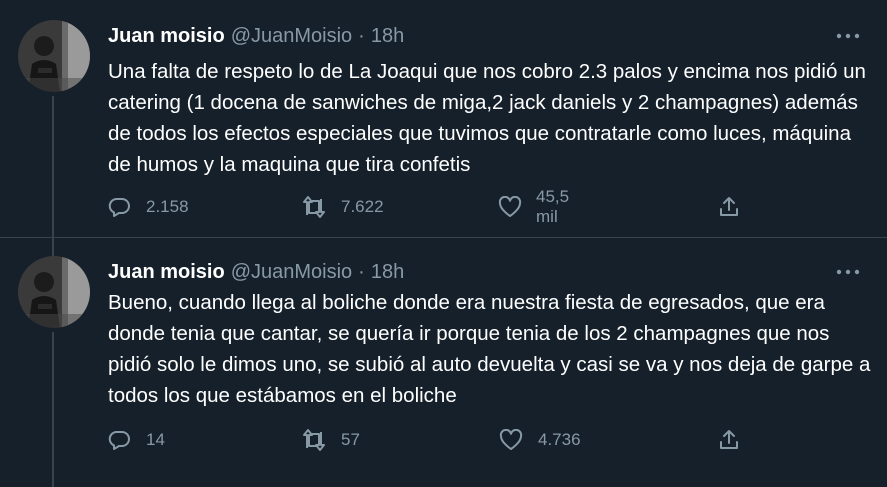 The height and width of the screenshot is (487, 887). What do you see at coordinates (155, 439) in the screenshot?
I see `reply-count: 14` at bounding box center [155, 439].